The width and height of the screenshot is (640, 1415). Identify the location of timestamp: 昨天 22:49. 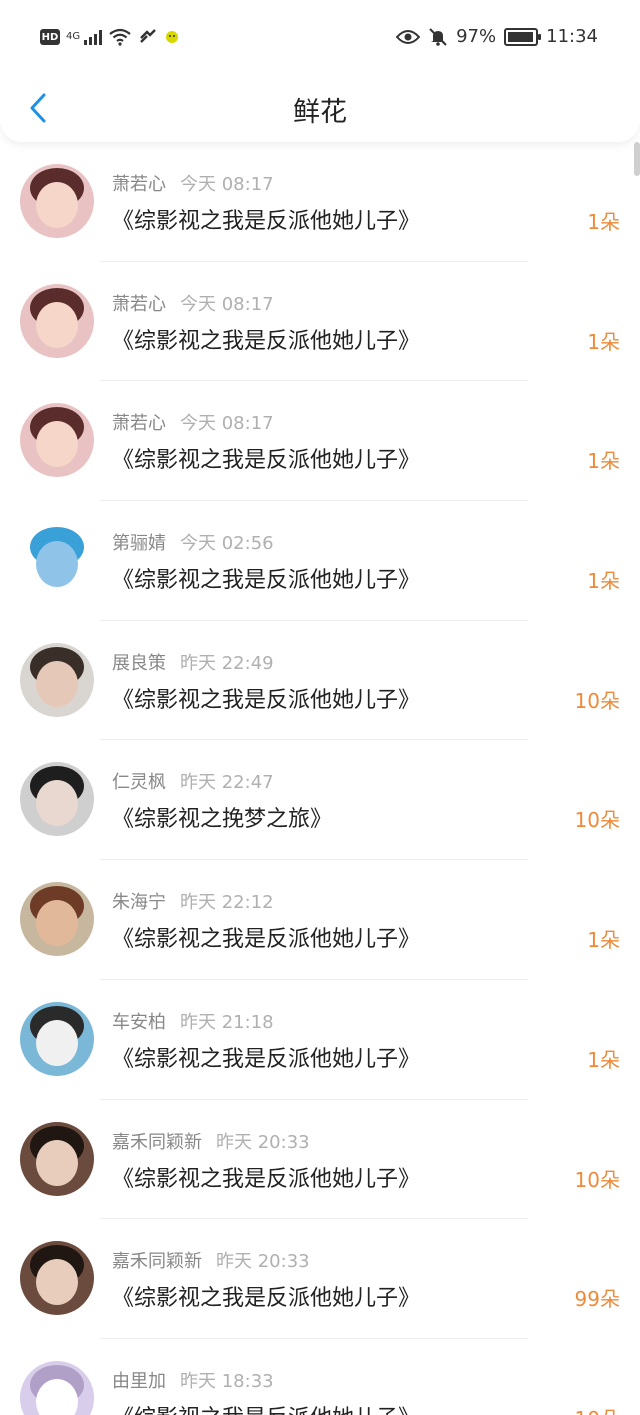
(227, 663).